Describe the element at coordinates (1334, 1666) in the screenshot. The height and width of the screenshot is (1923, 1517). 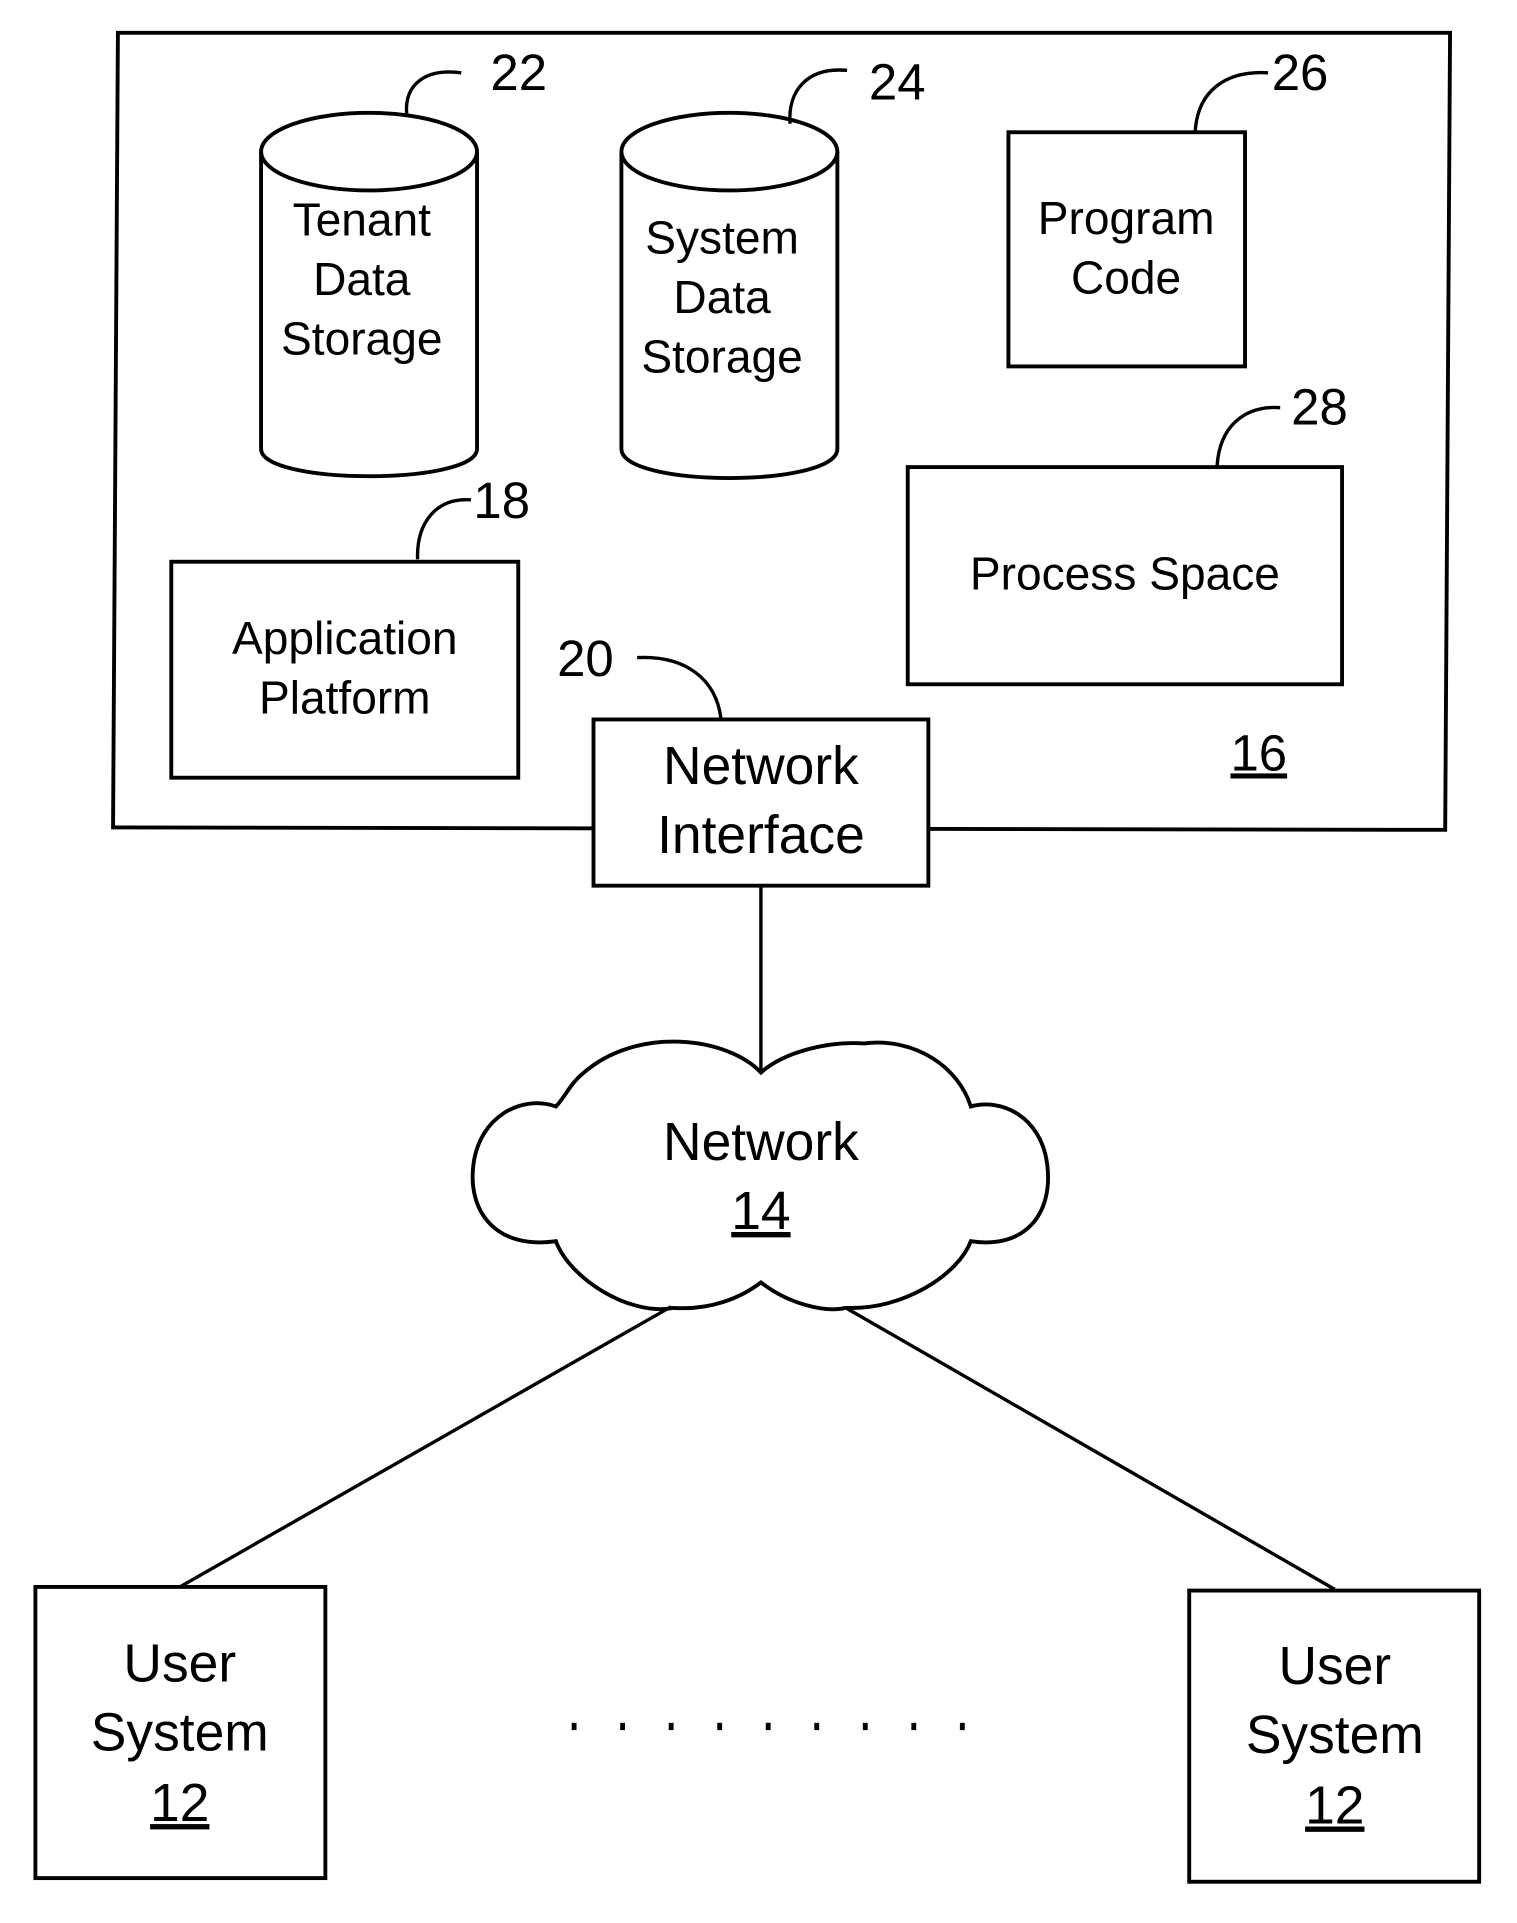
I see `user-system-right-label-1: User` at that location.